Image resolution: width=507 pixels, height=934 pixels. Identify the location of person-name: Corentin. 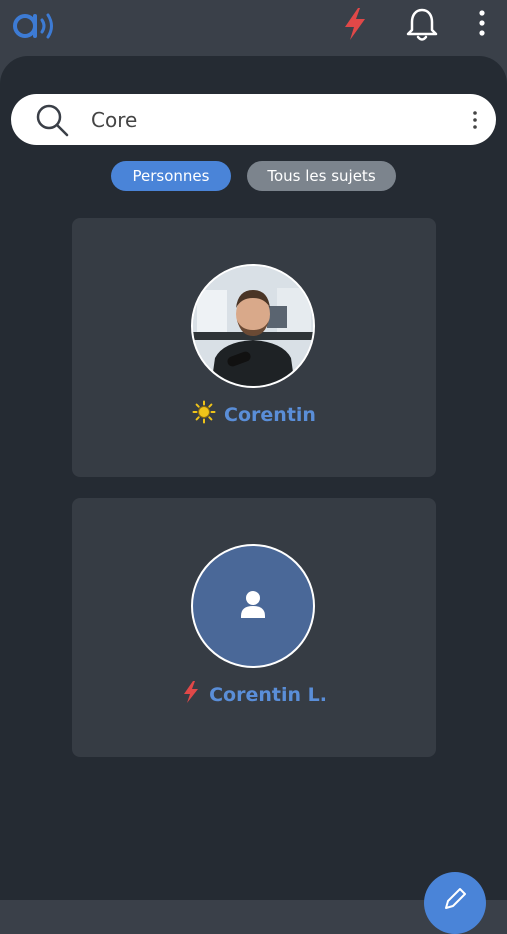
(254, 414).